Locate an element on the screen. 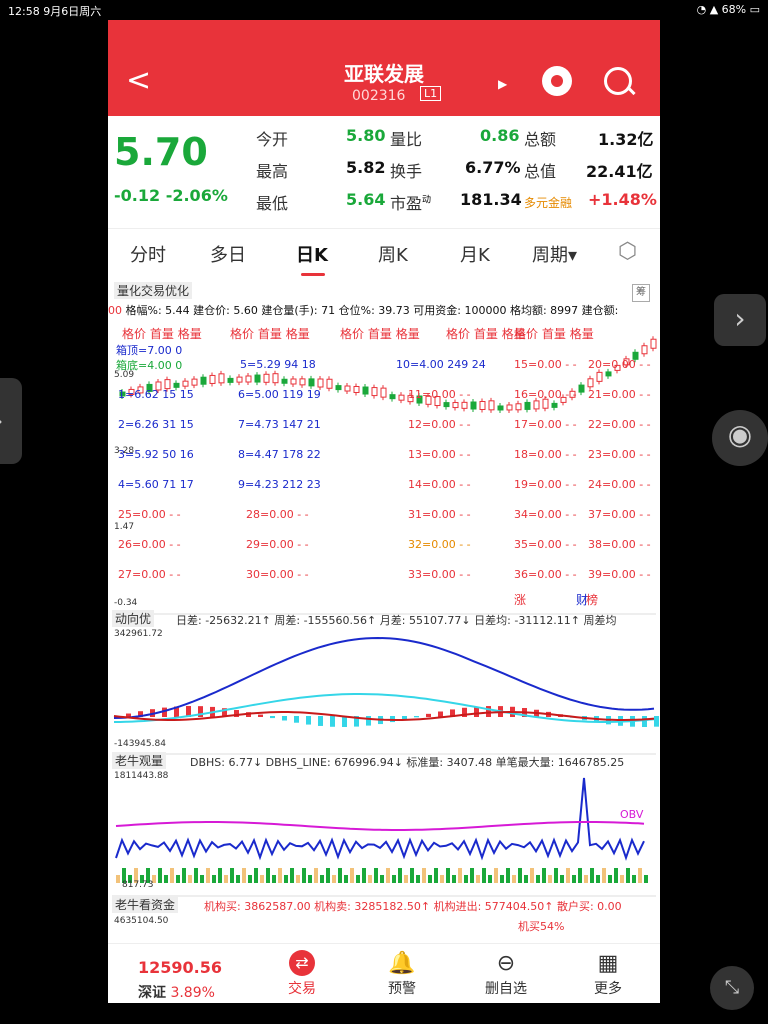  grid-cell: 35=0.00 - - is located at coordinates (545, 544).